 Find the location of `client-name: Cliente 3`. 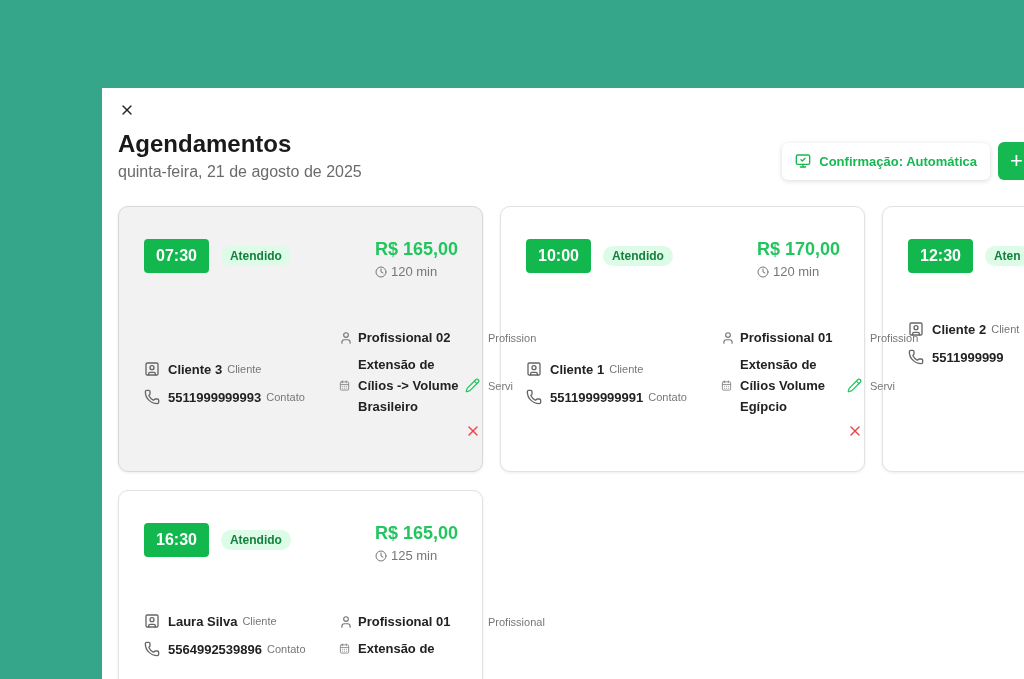

client-name: Cliente 3 is located at coordinates (195, 369).